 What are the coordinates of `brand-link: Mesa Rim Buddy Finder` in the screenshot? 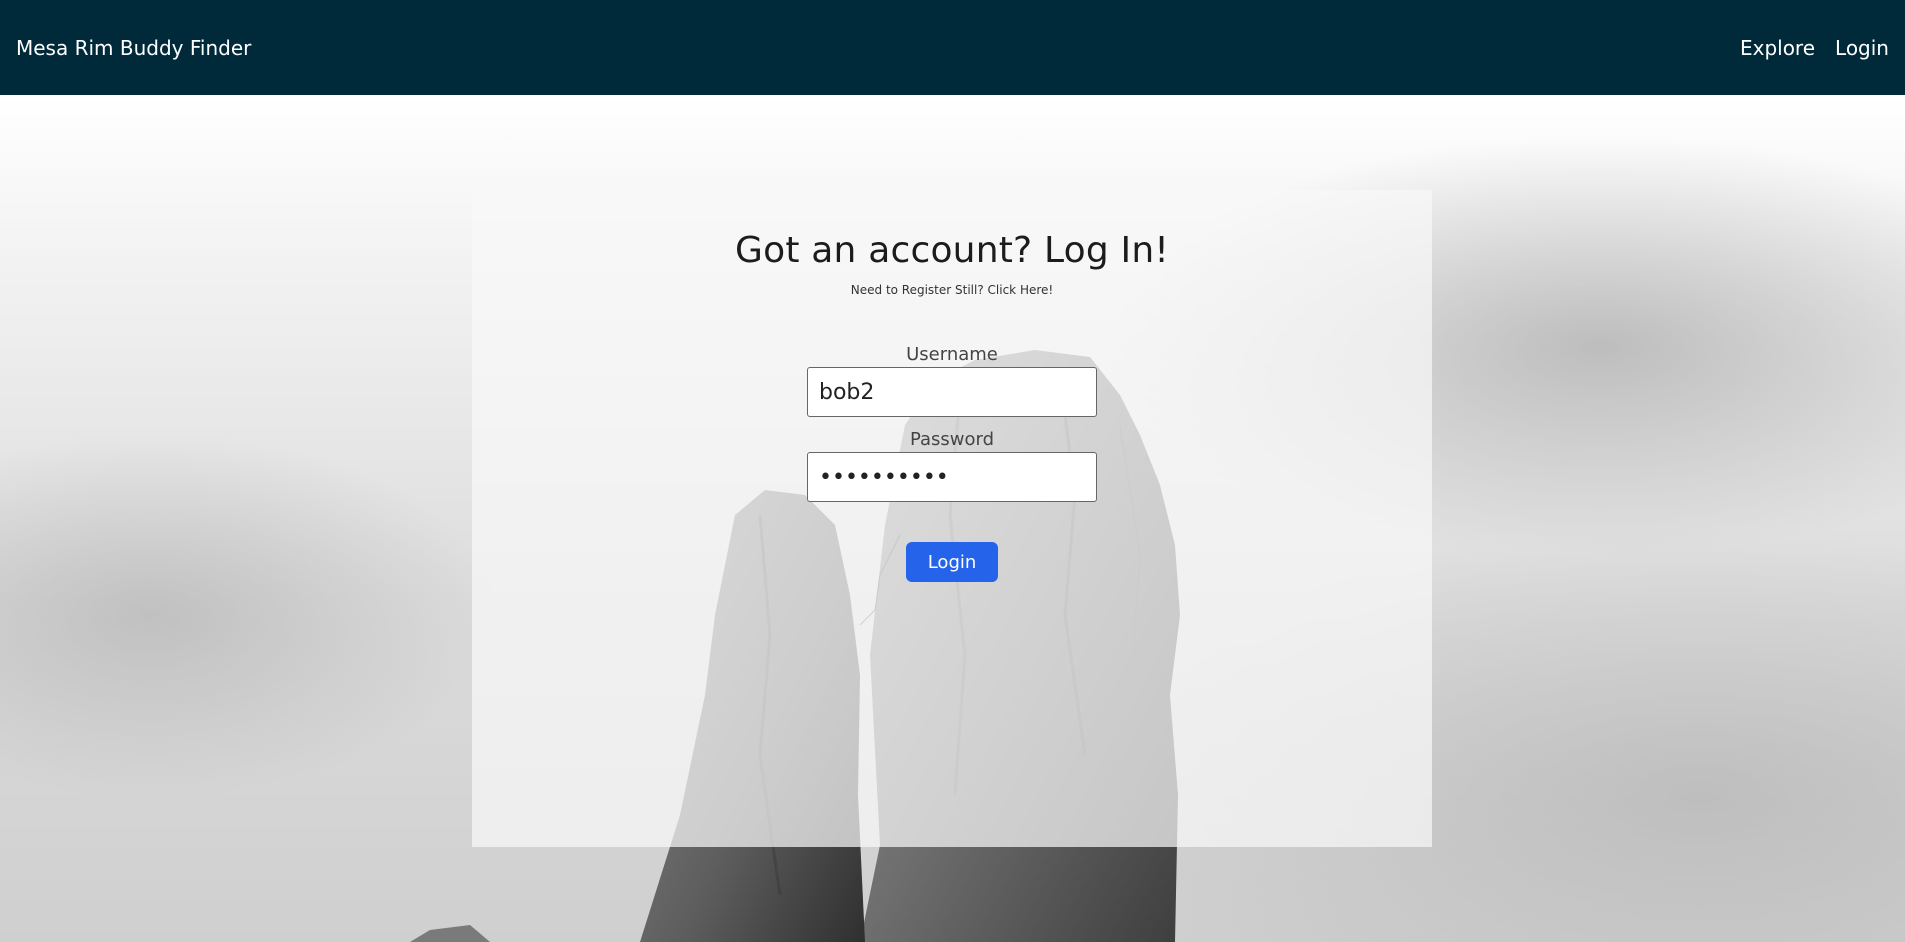 It's located at (133, 48).